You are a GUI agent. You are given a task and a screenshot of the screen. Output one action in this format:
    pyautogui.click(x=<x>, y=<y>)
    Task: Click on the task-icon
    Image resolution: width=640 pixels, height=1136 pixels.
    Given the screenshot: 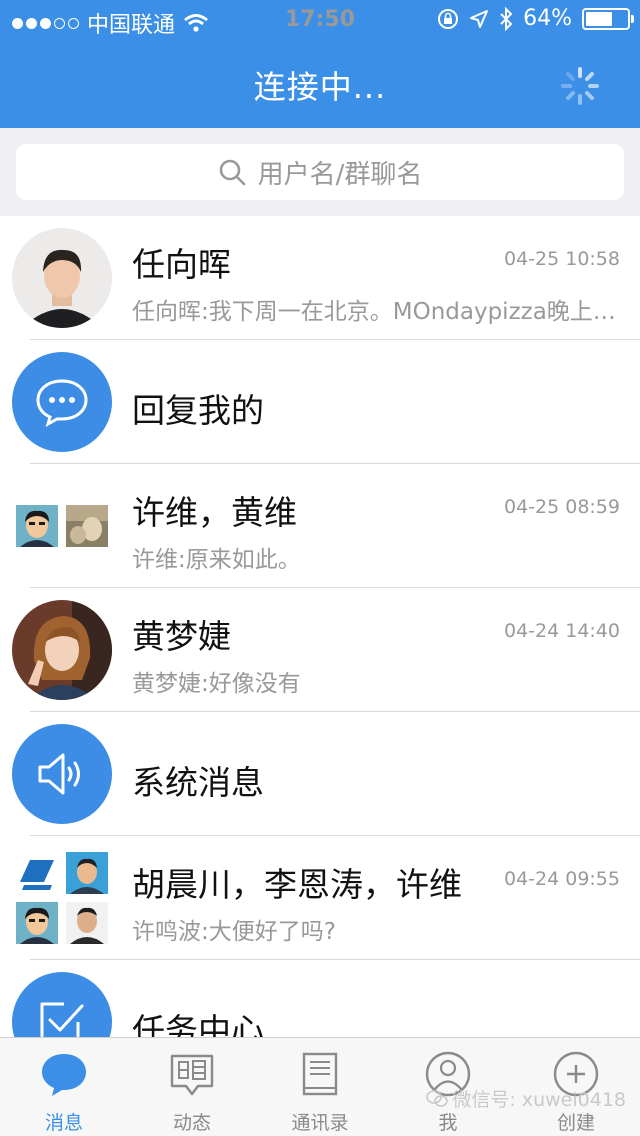 What is the action you would take?
    pyautogui.click(x=62, y=1005)
    